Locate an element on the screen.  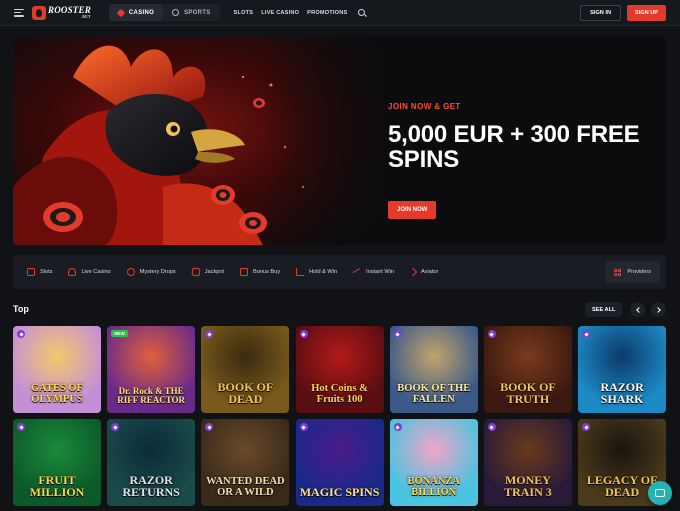
game-title: Dr. Rock & THE RIFF REACTOR is located at coordinates (151, 395).